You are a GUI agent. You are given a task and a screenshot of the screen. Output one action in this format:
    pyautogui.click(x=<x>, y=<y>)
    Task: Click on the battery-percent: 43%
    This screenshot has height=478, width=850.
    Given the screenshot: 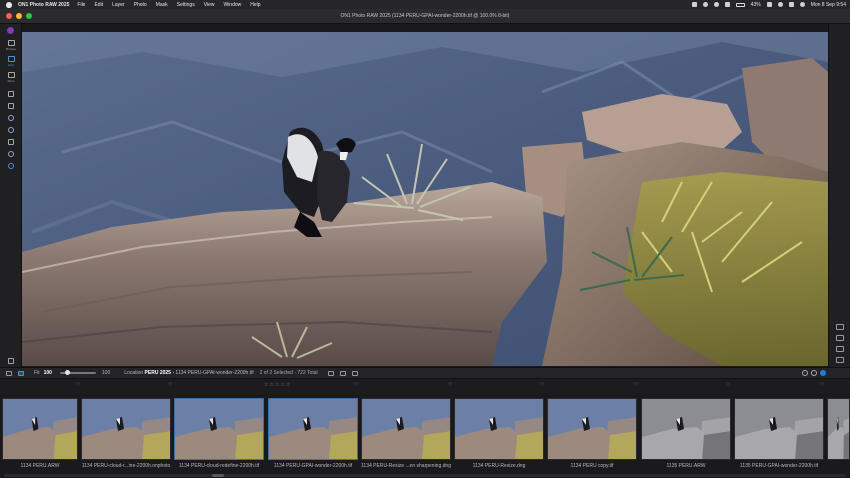 What is the action you would take?
    pyautogui.click(x=755, y=4)
    